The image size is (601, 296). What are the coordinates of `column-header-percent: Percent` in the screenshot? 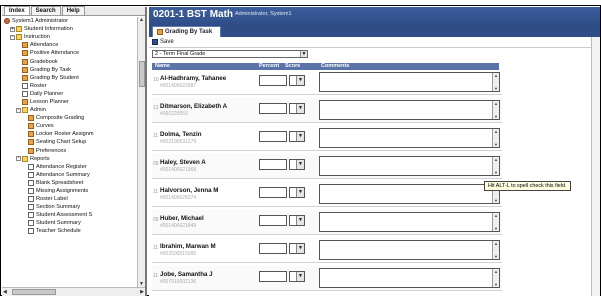 It's located at (269, 66).